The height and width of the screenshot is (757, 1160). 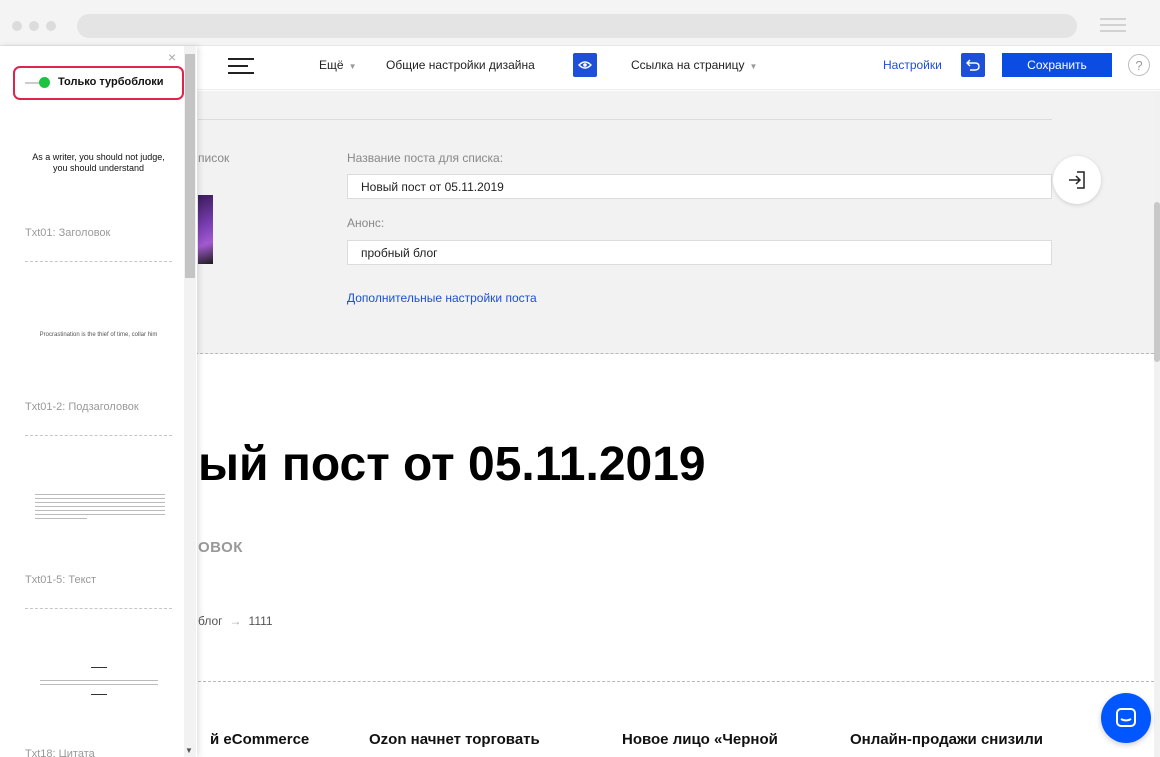 What do you see at coordinates (111, 82) in the screenshot?
I see `toggle-label: Только турбоблоки` at bounding box center [111, 82].